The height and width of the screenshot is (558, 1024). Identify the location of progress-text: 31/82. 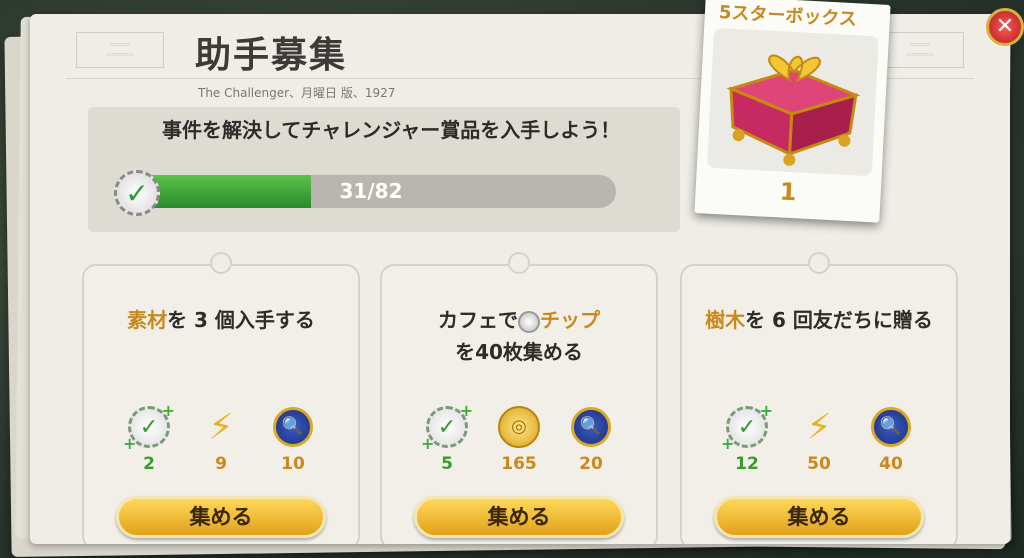
(371, 191).